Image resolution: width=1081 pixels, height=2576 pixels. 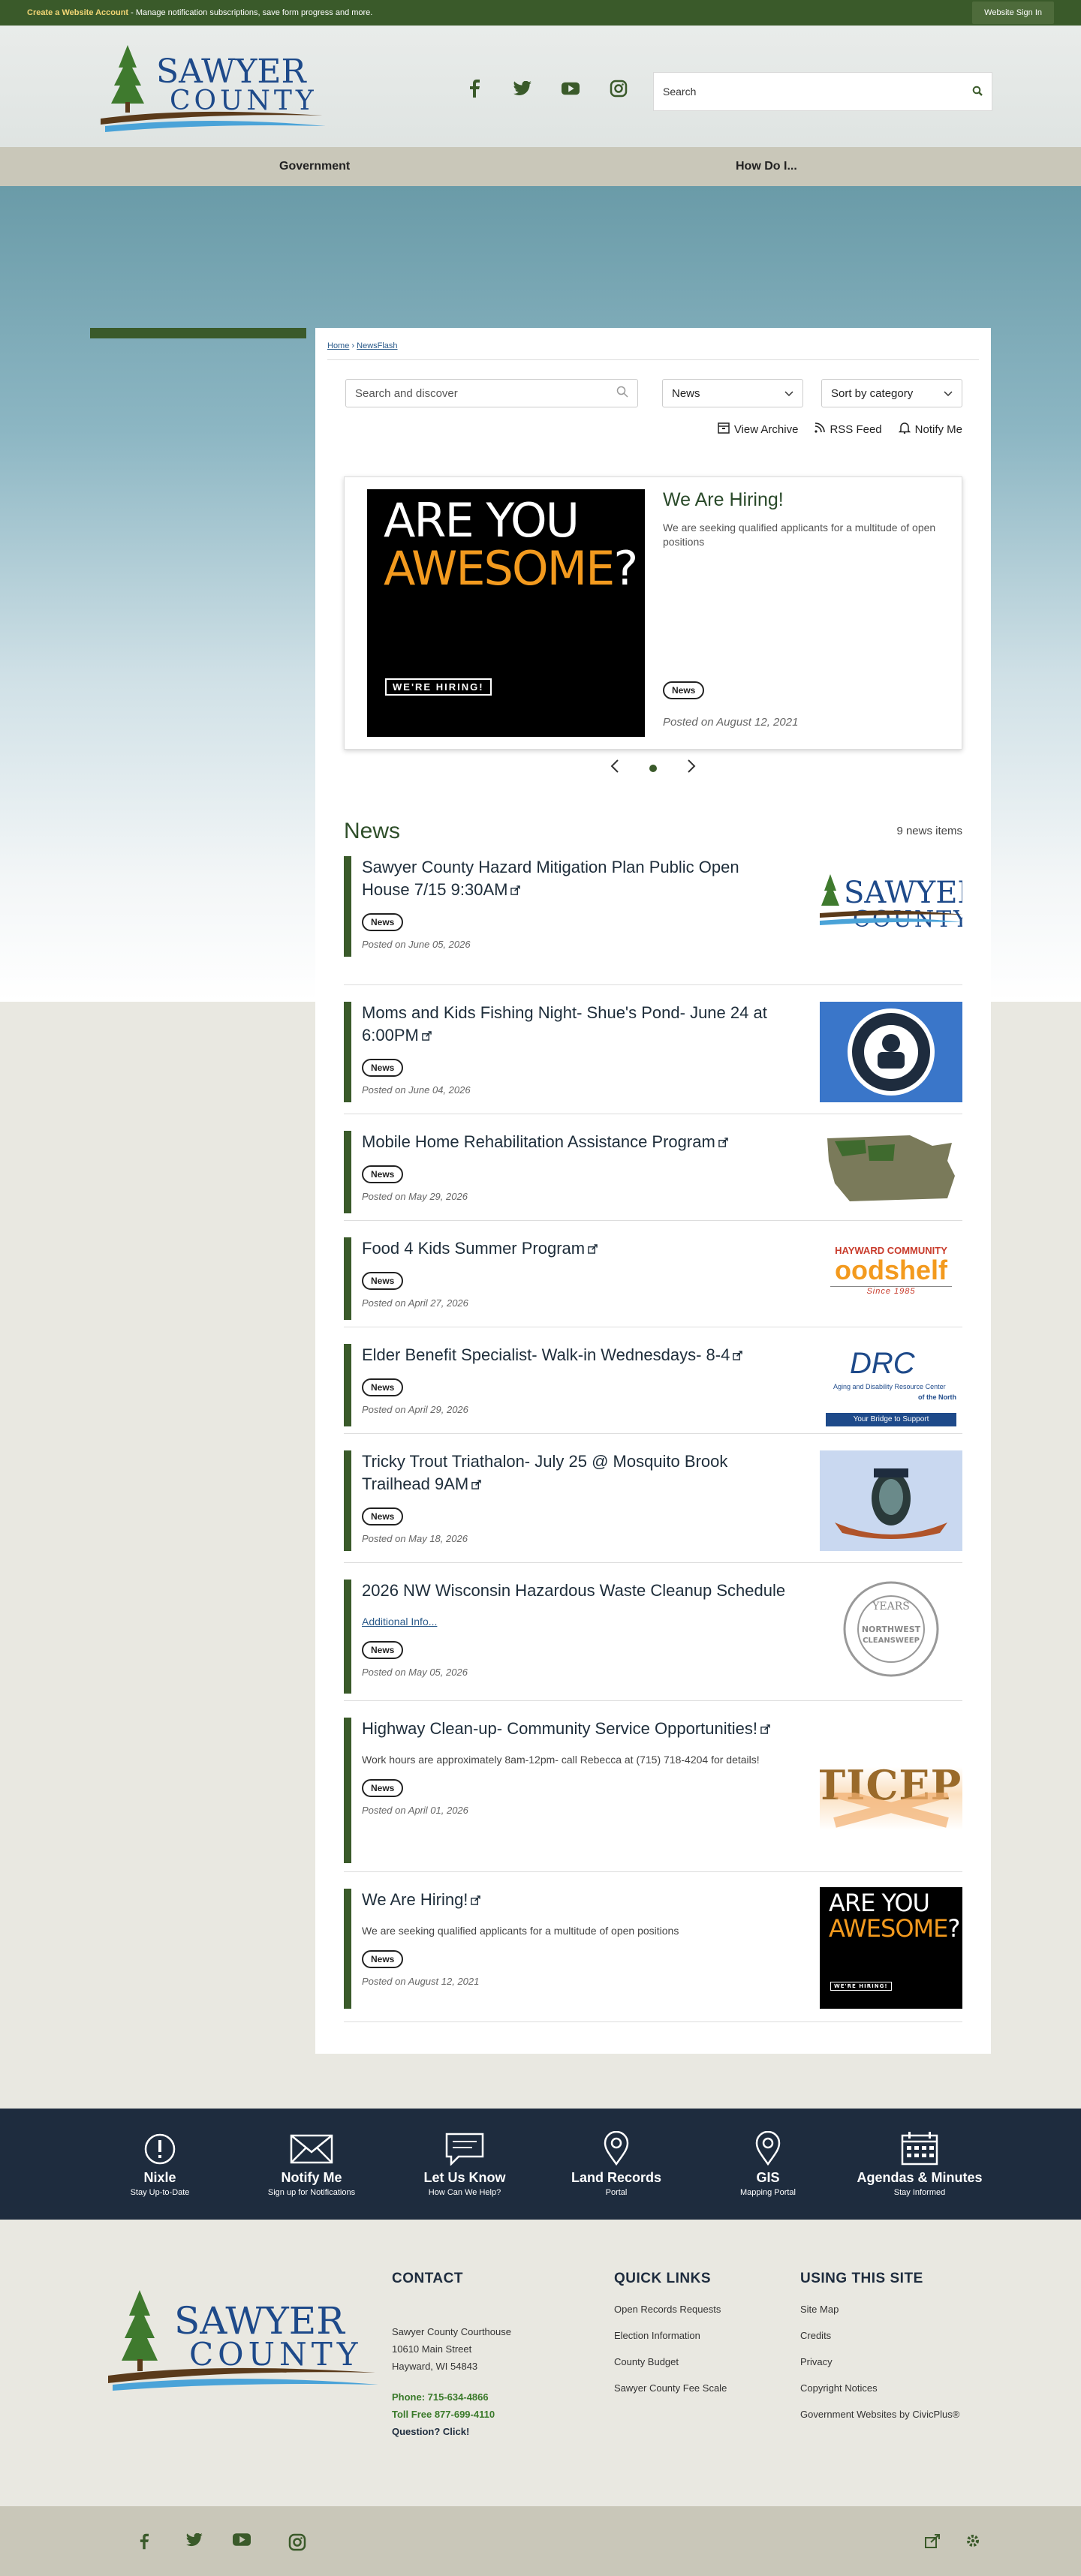 What do you see at coordinates (758, 429) in the screenshot?
I see `view-archive-link: View Archive` at bounding box center [758, 429].